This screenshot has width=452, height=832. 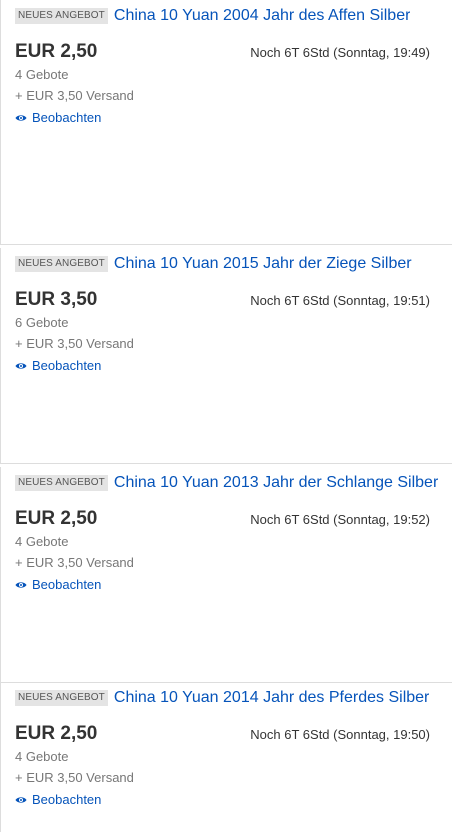 What do you see at coordinates (340, 52) in the screenshot?
I see `listing-time-left: Noch 6T 6Std (Sonntag, 19:49)` at bounding box center [340, 52].